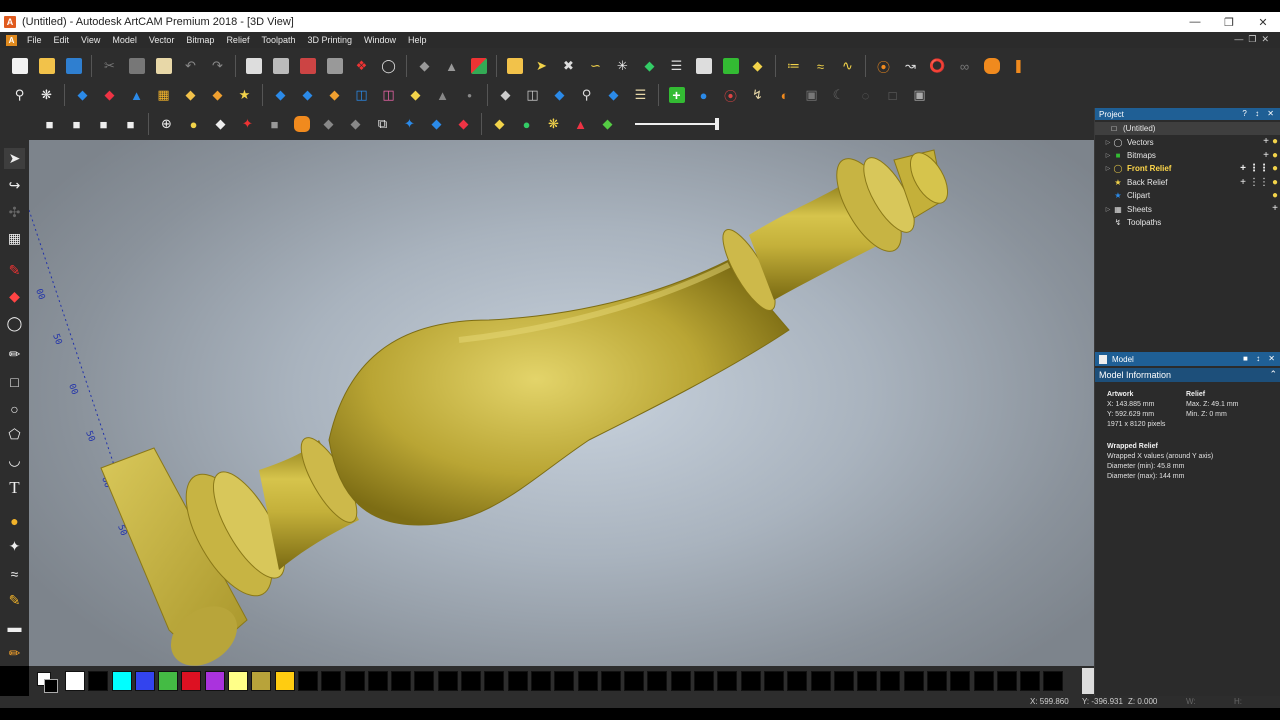 The height and width of the screenshot is (720, 1280). What do you see at coordinates (479, 66) in the screenshot?
I see `merge-icon` at bounding box center [479, 66].